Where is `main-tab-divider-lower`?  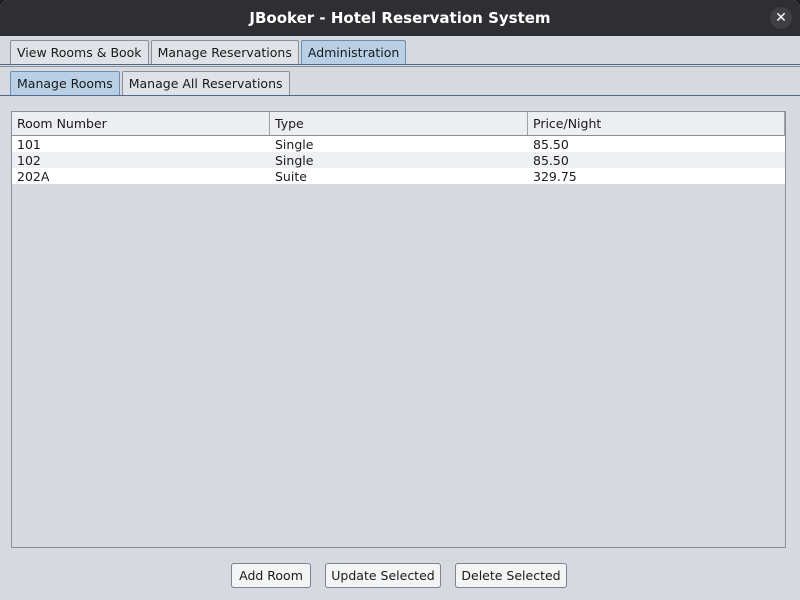
main-tab-divider-lower is located at coordinates (400, 66).